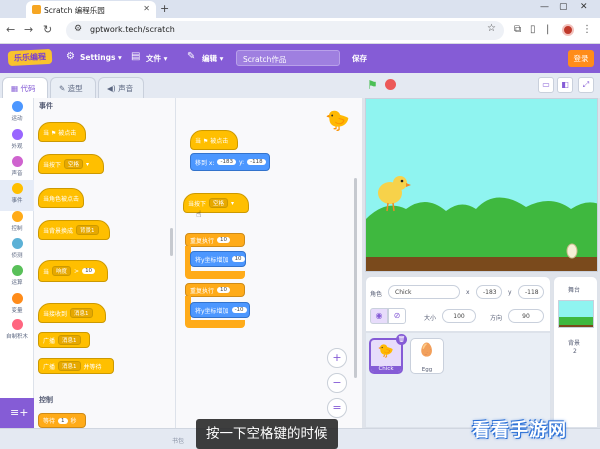 The image size is (600, 449). What do you see at coordinates (544, 7) in the screenshot?
I see `minimize-button: —` at bounding box center [544, 7].